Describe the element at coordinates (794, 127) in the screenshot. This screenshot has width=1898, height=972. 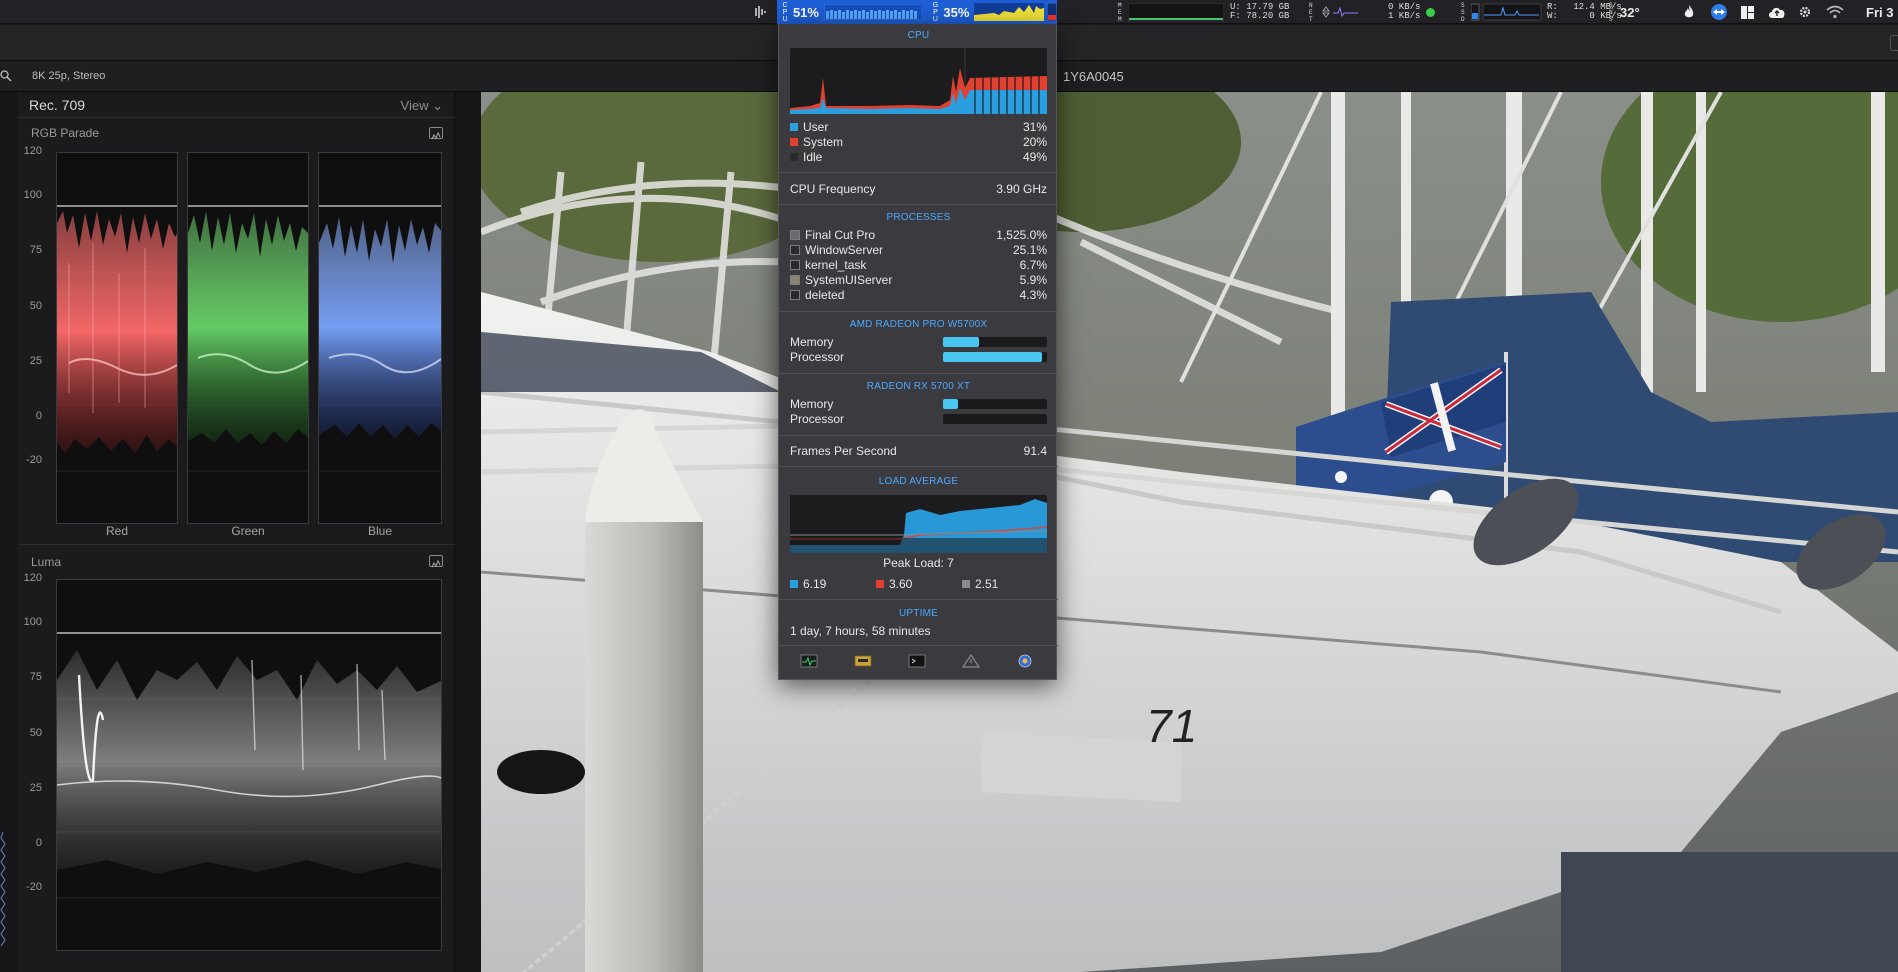
I see `user-swatch` at that location.